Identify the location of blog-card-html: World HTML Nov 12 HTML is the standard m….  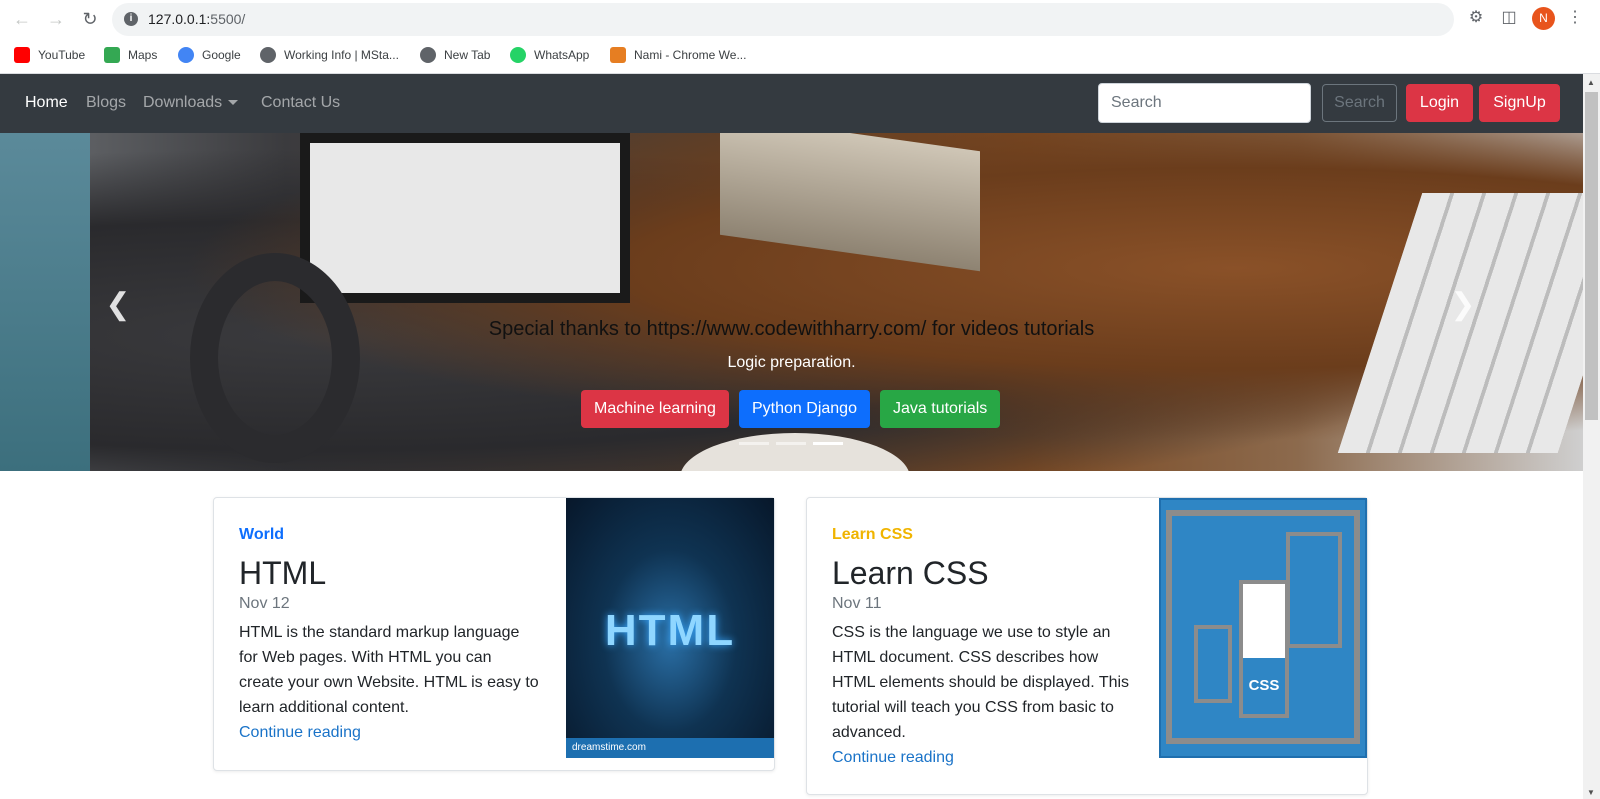
(494, 634).